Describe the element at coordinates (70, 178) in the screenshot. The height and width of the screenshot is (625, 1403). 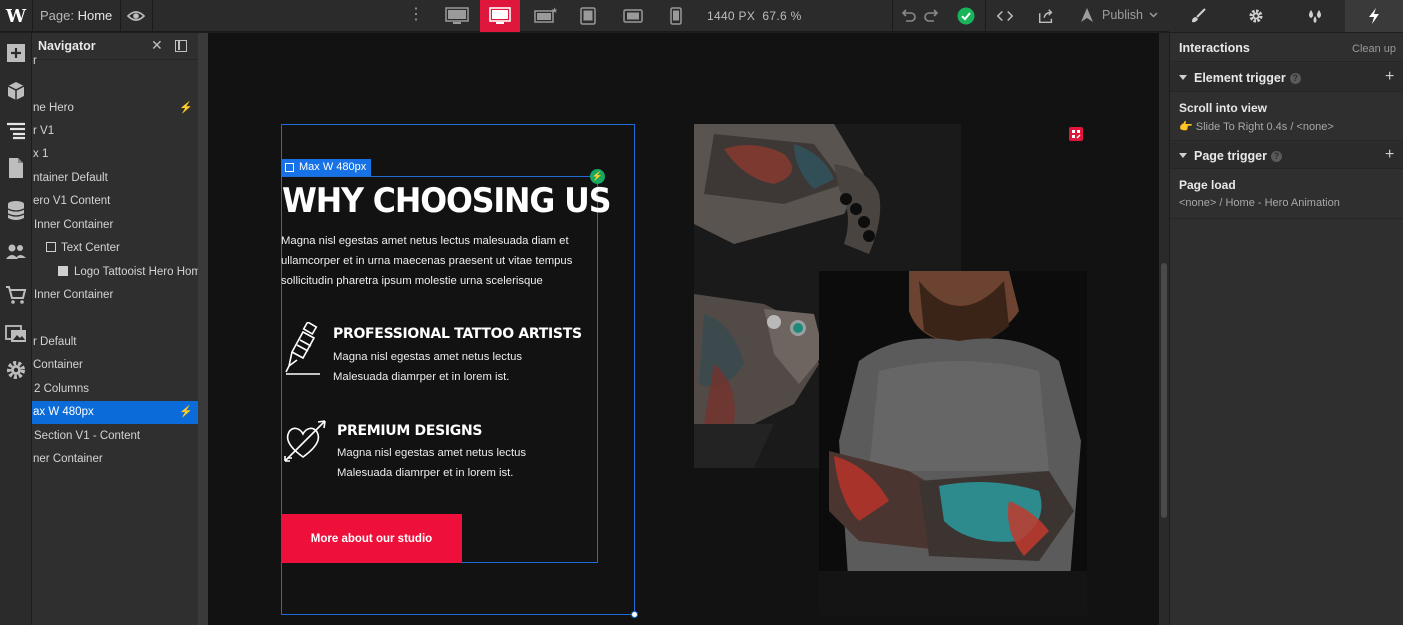
I see `navigator-item-label: ntainer Default` at that location.